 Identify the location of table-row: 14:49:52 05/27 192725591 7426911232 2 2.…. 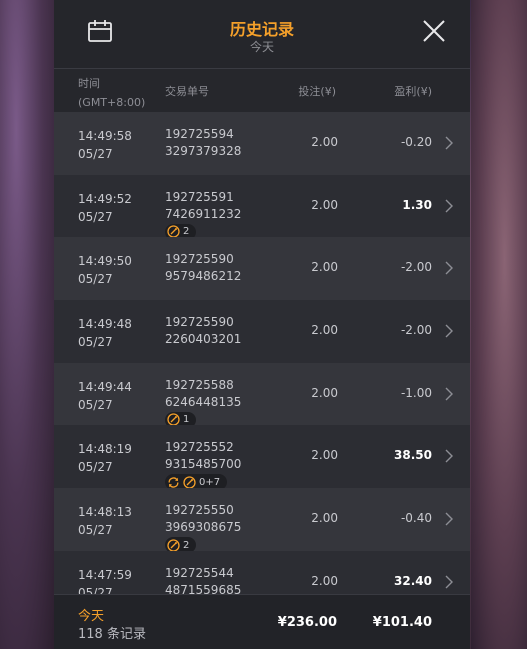
(262, 207).